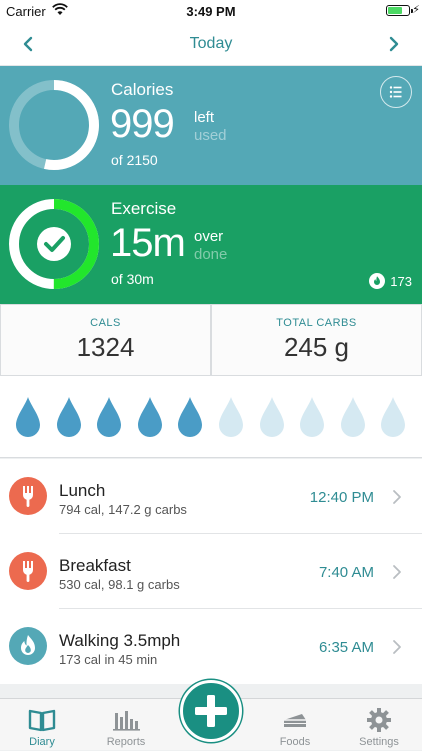  I want to click on calories-goal: of 2150, so click(134, 160).